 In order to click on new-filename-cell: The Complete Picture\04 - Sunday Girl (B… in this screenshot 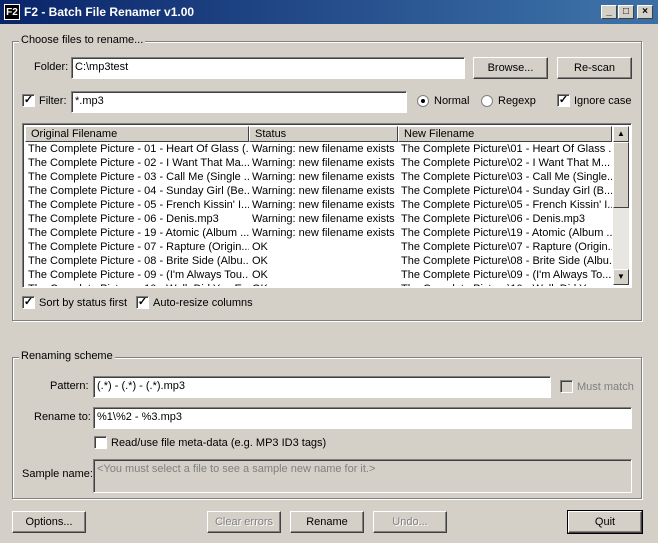, I will do `click(506, 191)`.